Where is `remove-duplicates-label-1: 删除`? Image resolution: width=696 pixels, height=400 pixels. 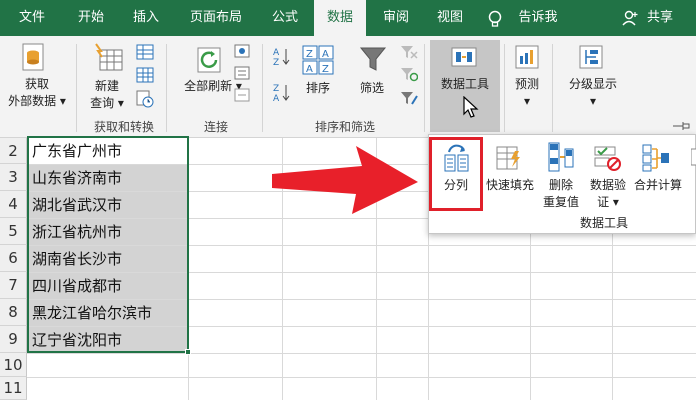
remove-duplicates-label-1: 删除 is located at coordinates (560, 185).